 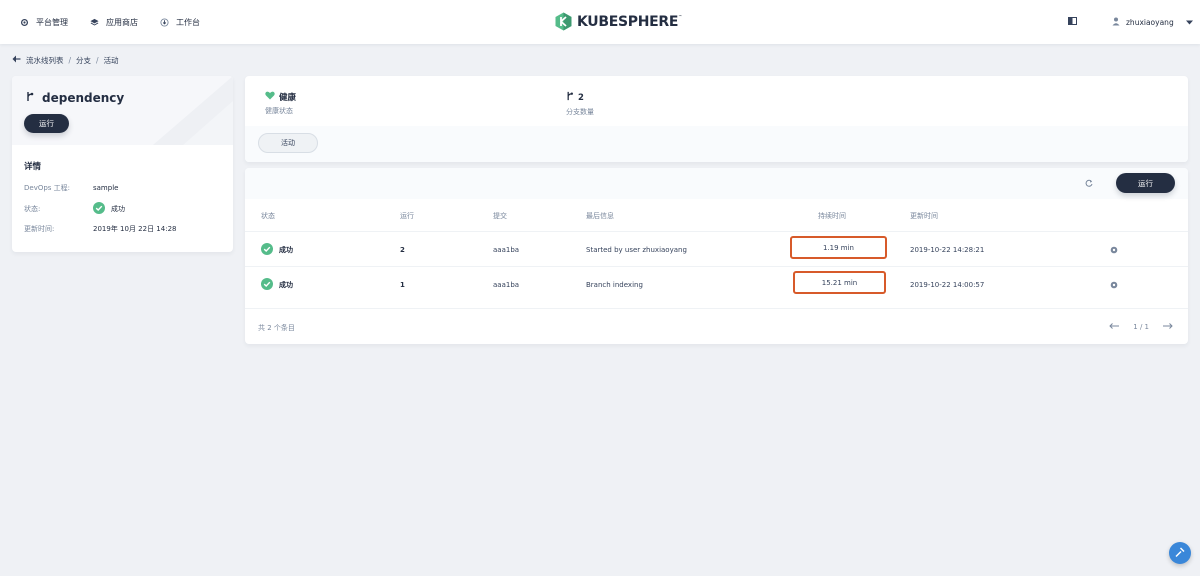 I want to click on header-commit: 提交, so click(x=500, y=216).